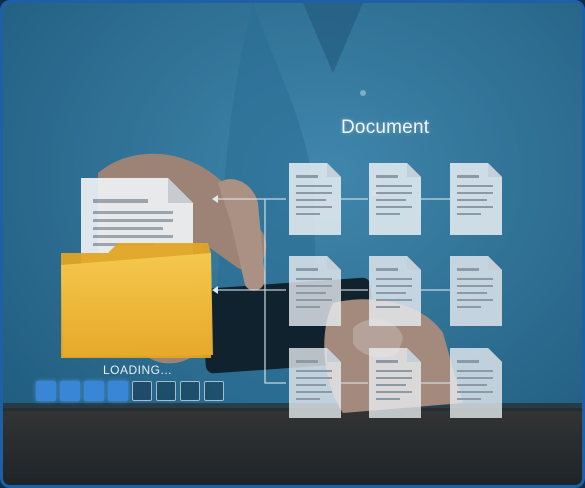  What do you see at coordinates (130, 391) in the screenshot?
I see `loading-progress-bar` at bounding box center [130, 391].